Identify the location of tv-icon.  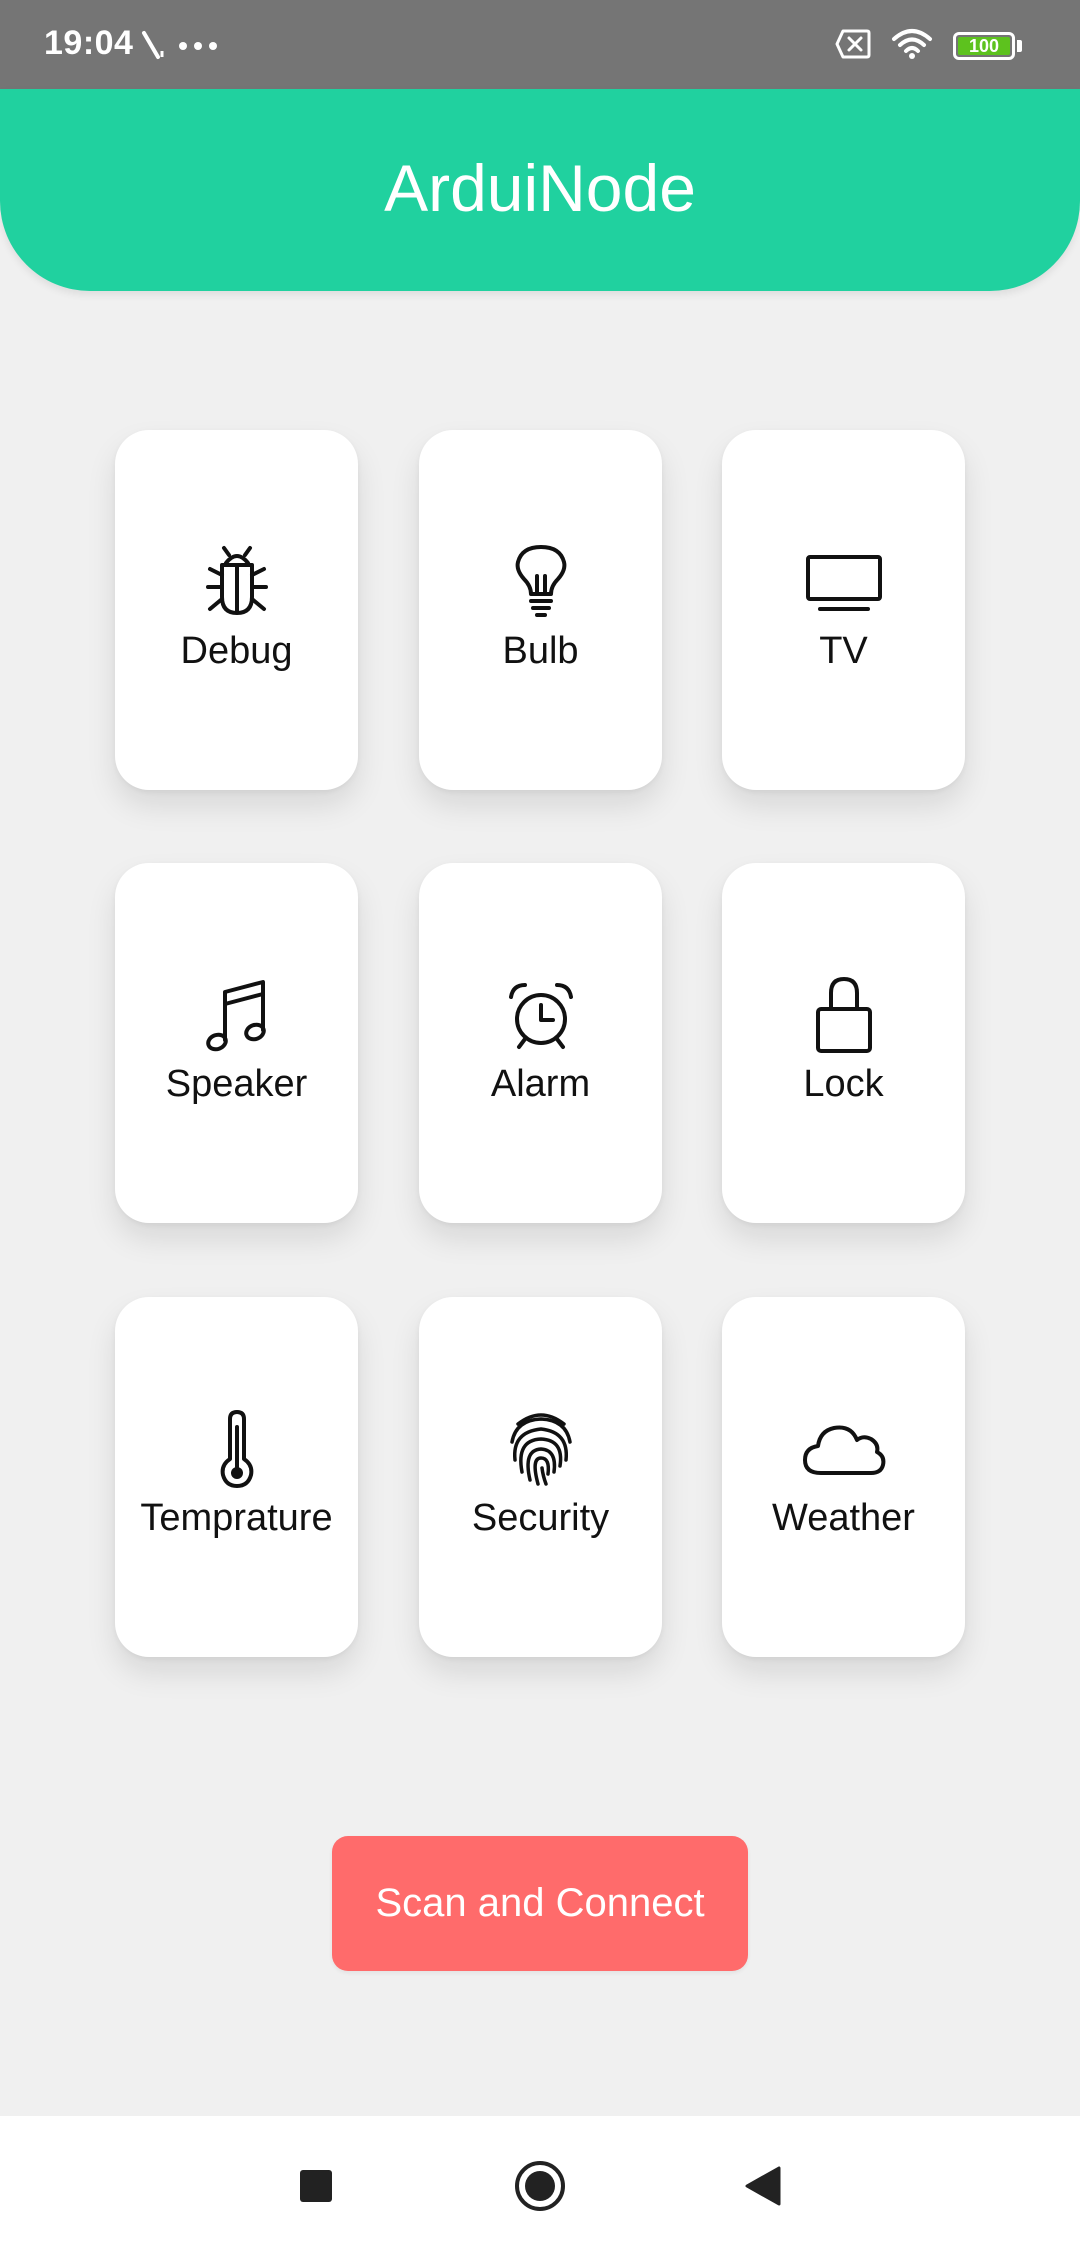
(843, 582).